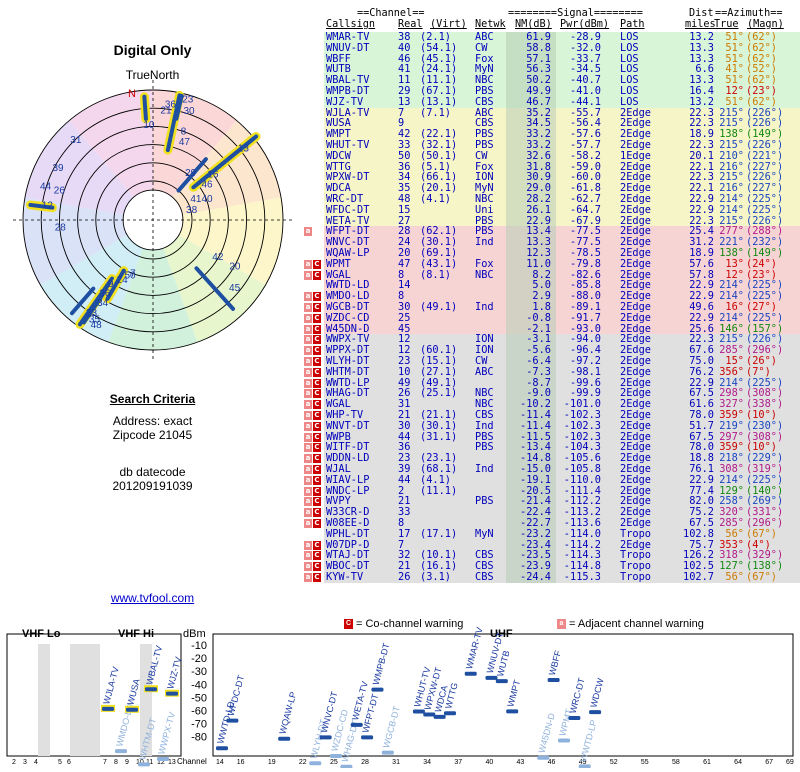 This screenshot has width=800, height=772. Describe the element at coordinates (635, 533) in the screenshot. I see `cell-path: Tropo` at that location.